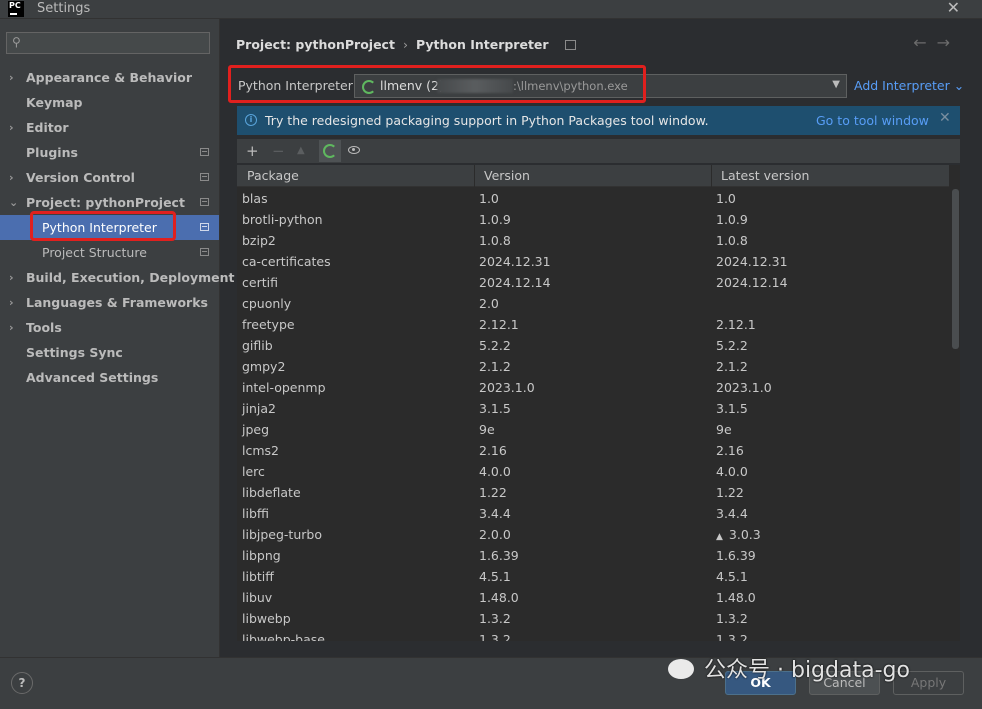 The image size is (982, 709). I want to click on package-name-cell: certifi, so click(260, 282).